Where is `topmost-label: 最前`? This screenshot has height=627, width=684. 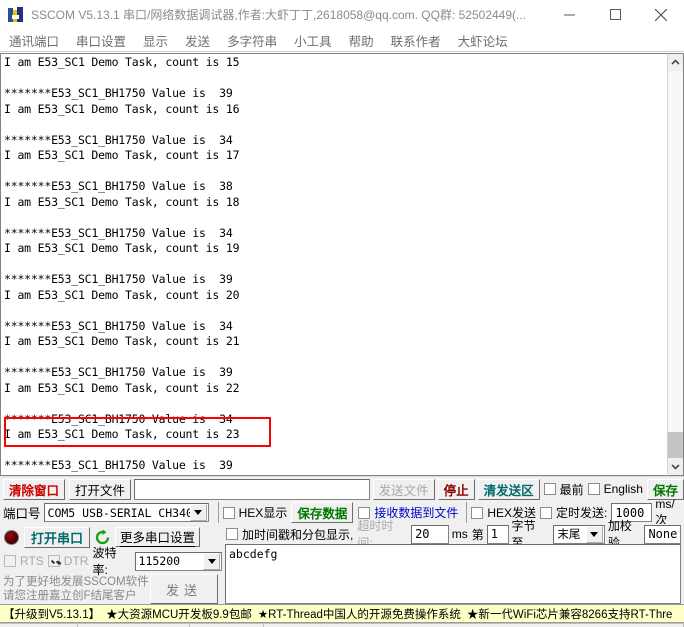 topmost-label: 最前 is located at coordinates (571, 489).